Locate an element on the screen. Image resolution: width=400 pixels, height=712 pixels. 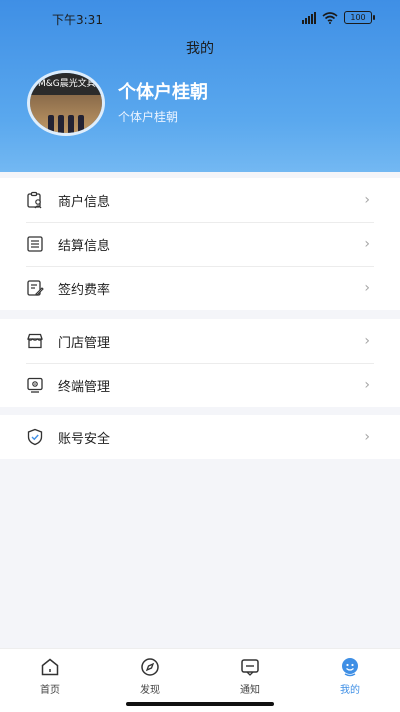
menu-group-management: 门店管理 › 终端管理 › is located at coordinates (200, 363).